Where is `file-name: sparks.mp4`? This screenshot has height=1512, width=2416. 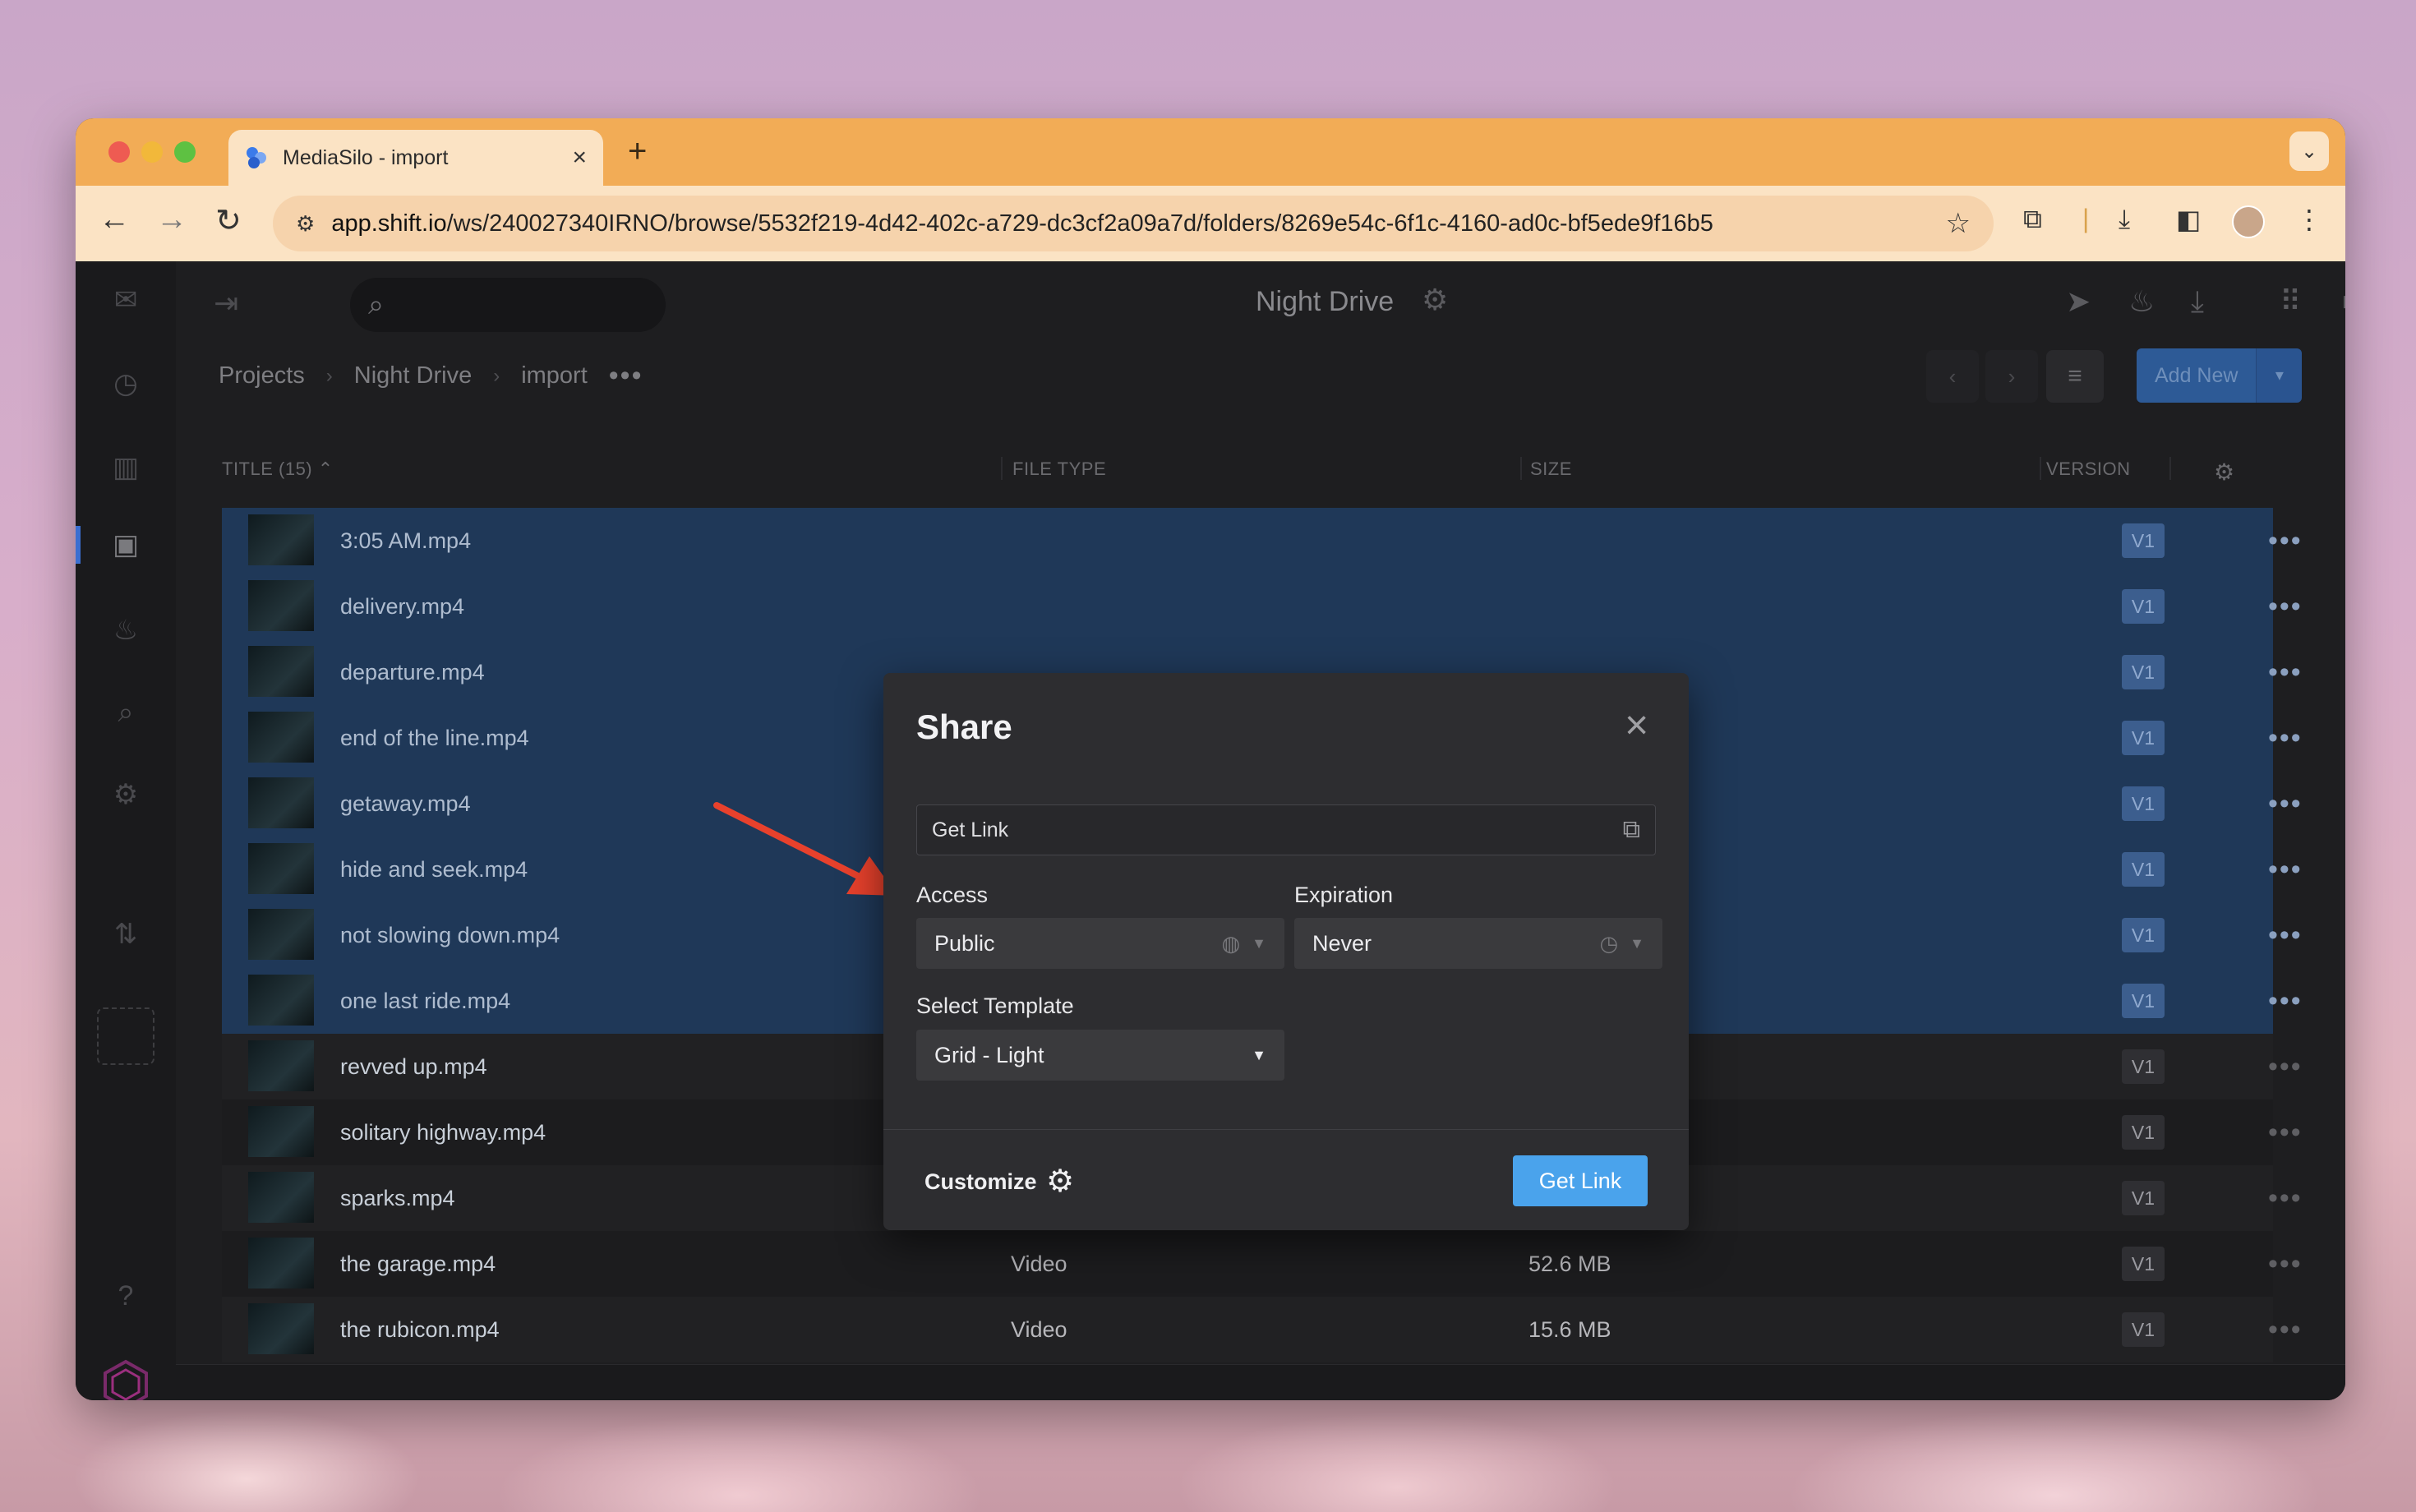
file-name: sparks.mp4 is located at coordinates (398, 1199).